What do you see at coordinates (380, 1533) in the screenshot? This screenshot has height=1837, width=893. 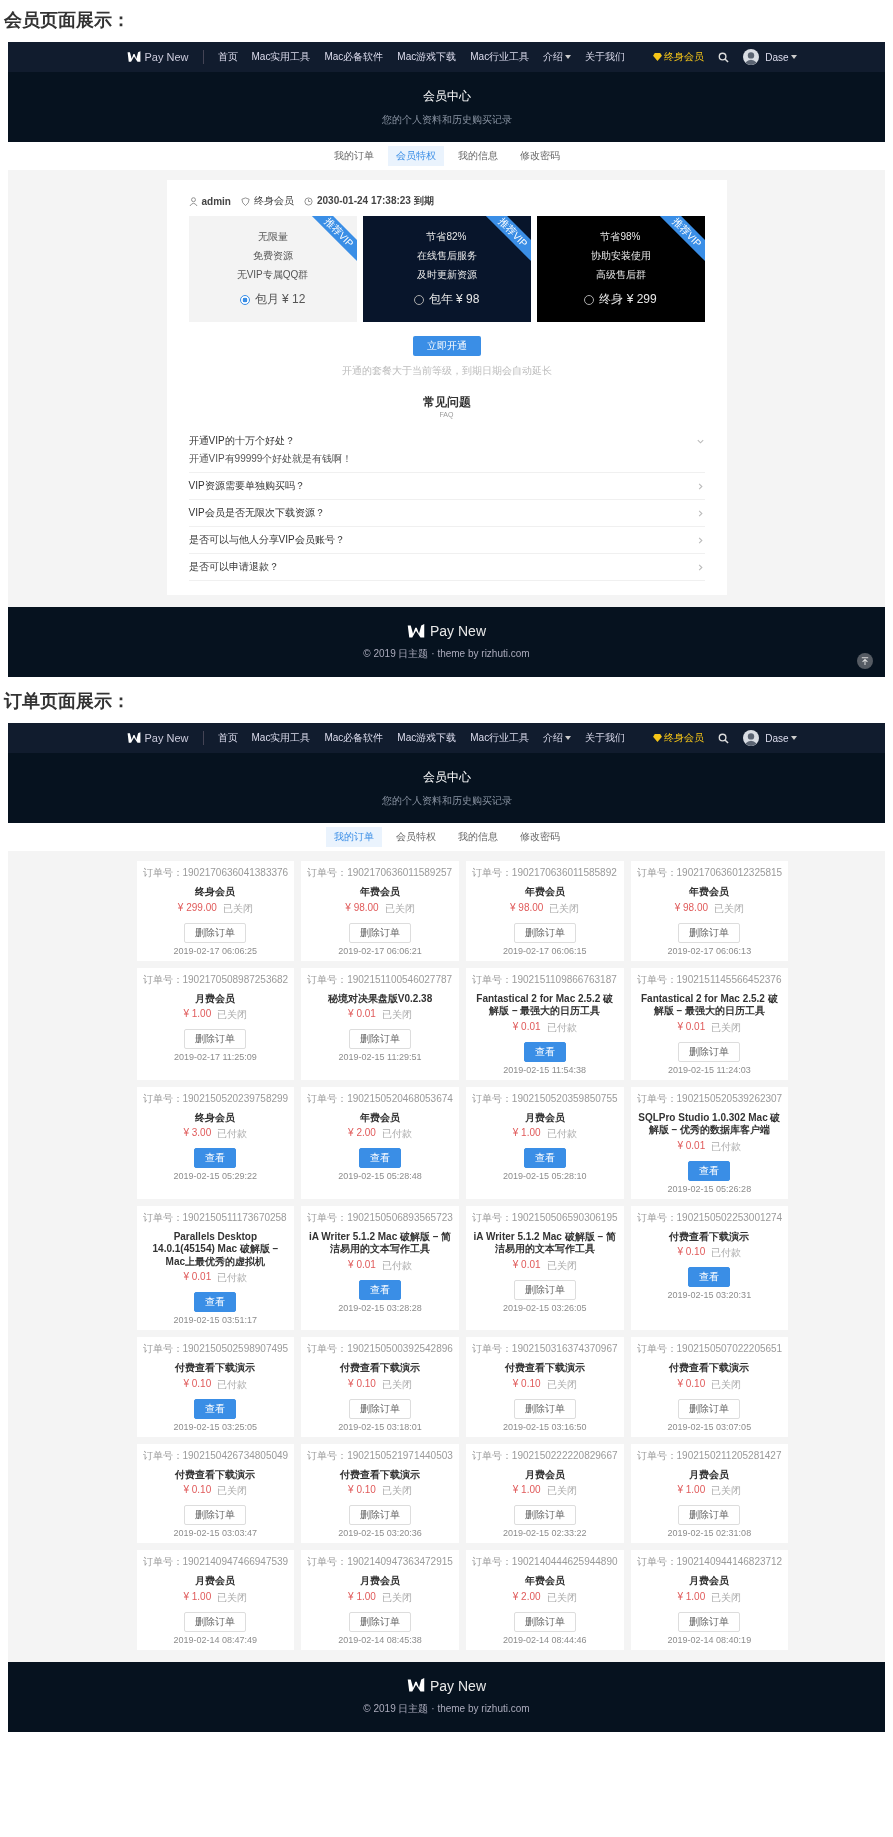 I see `order-date: 2019-02-15 03:20:36` at bounding box center [380, 1533].